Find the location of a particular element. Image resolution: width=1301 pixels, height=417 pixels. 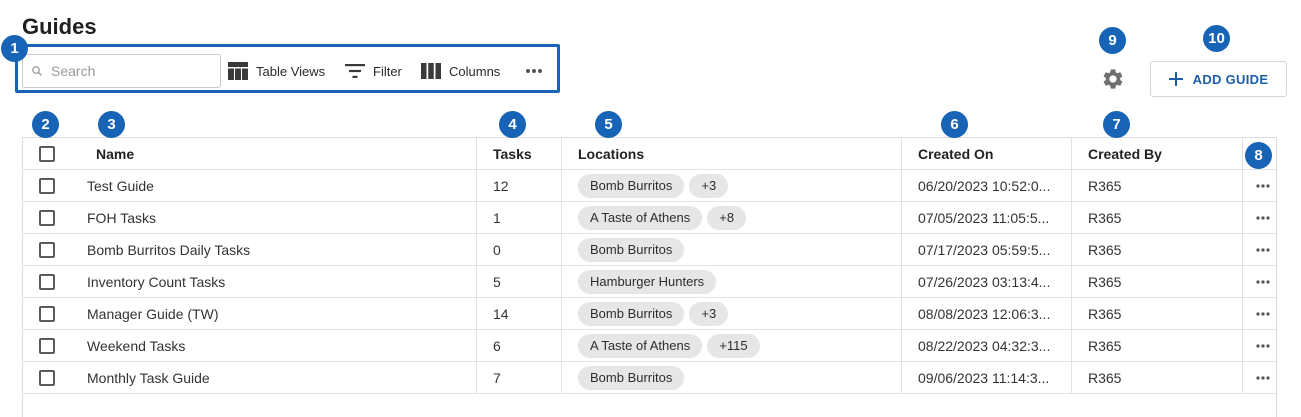

search-icon is located at coordinates (37, 71).